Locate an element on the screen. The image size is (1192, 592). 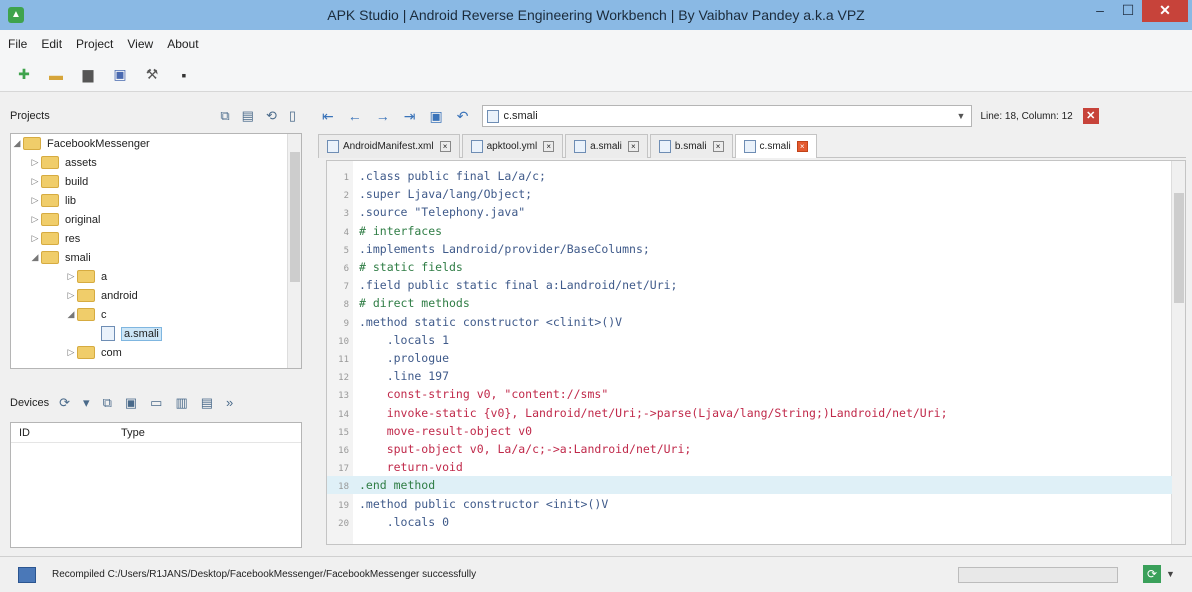
menu-edit: Edit is located at coordinates (51, 44).